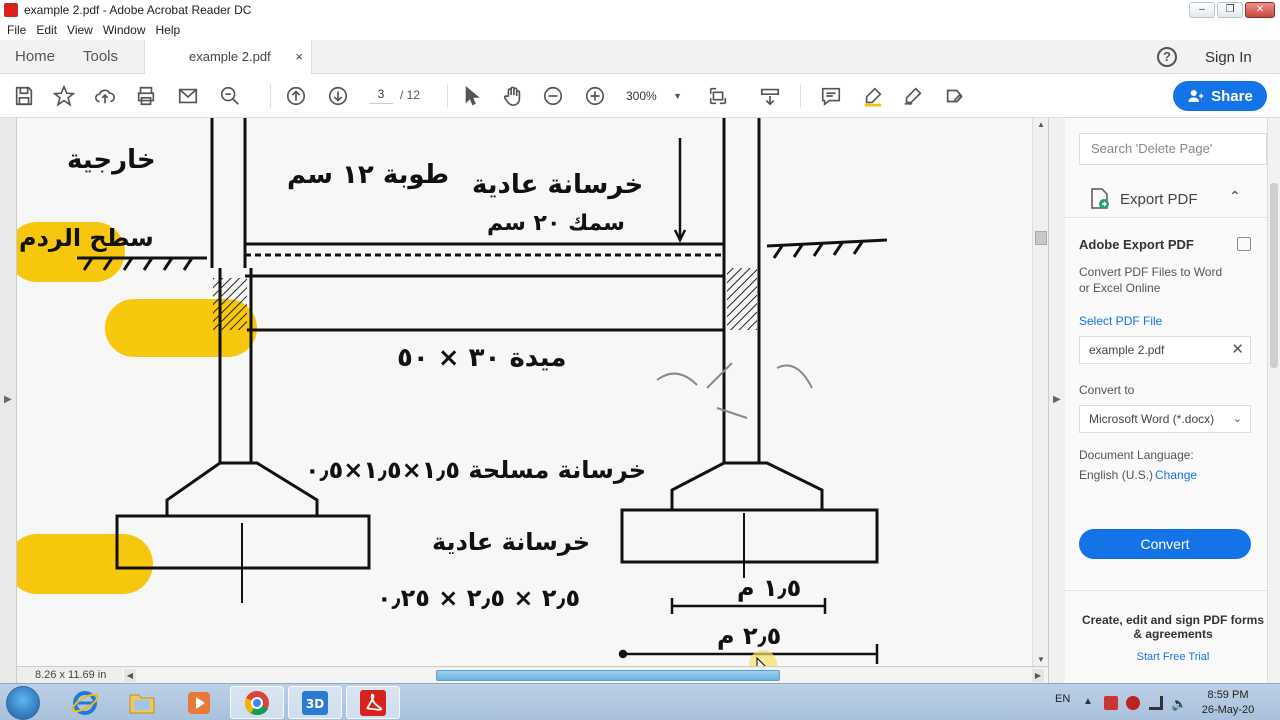 The height and width of the screenshot is (720, 1280). What do you see at coordinates (1230, 10) in the screenshot?
I see `maximize-button: ❐` at bounding box center [1230, 10].